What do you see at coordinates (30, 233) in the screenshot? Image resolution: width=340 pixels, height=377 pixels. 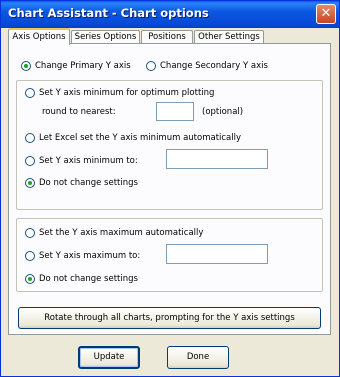 I see `max-auto-radio` at bounding box center [30, 233].